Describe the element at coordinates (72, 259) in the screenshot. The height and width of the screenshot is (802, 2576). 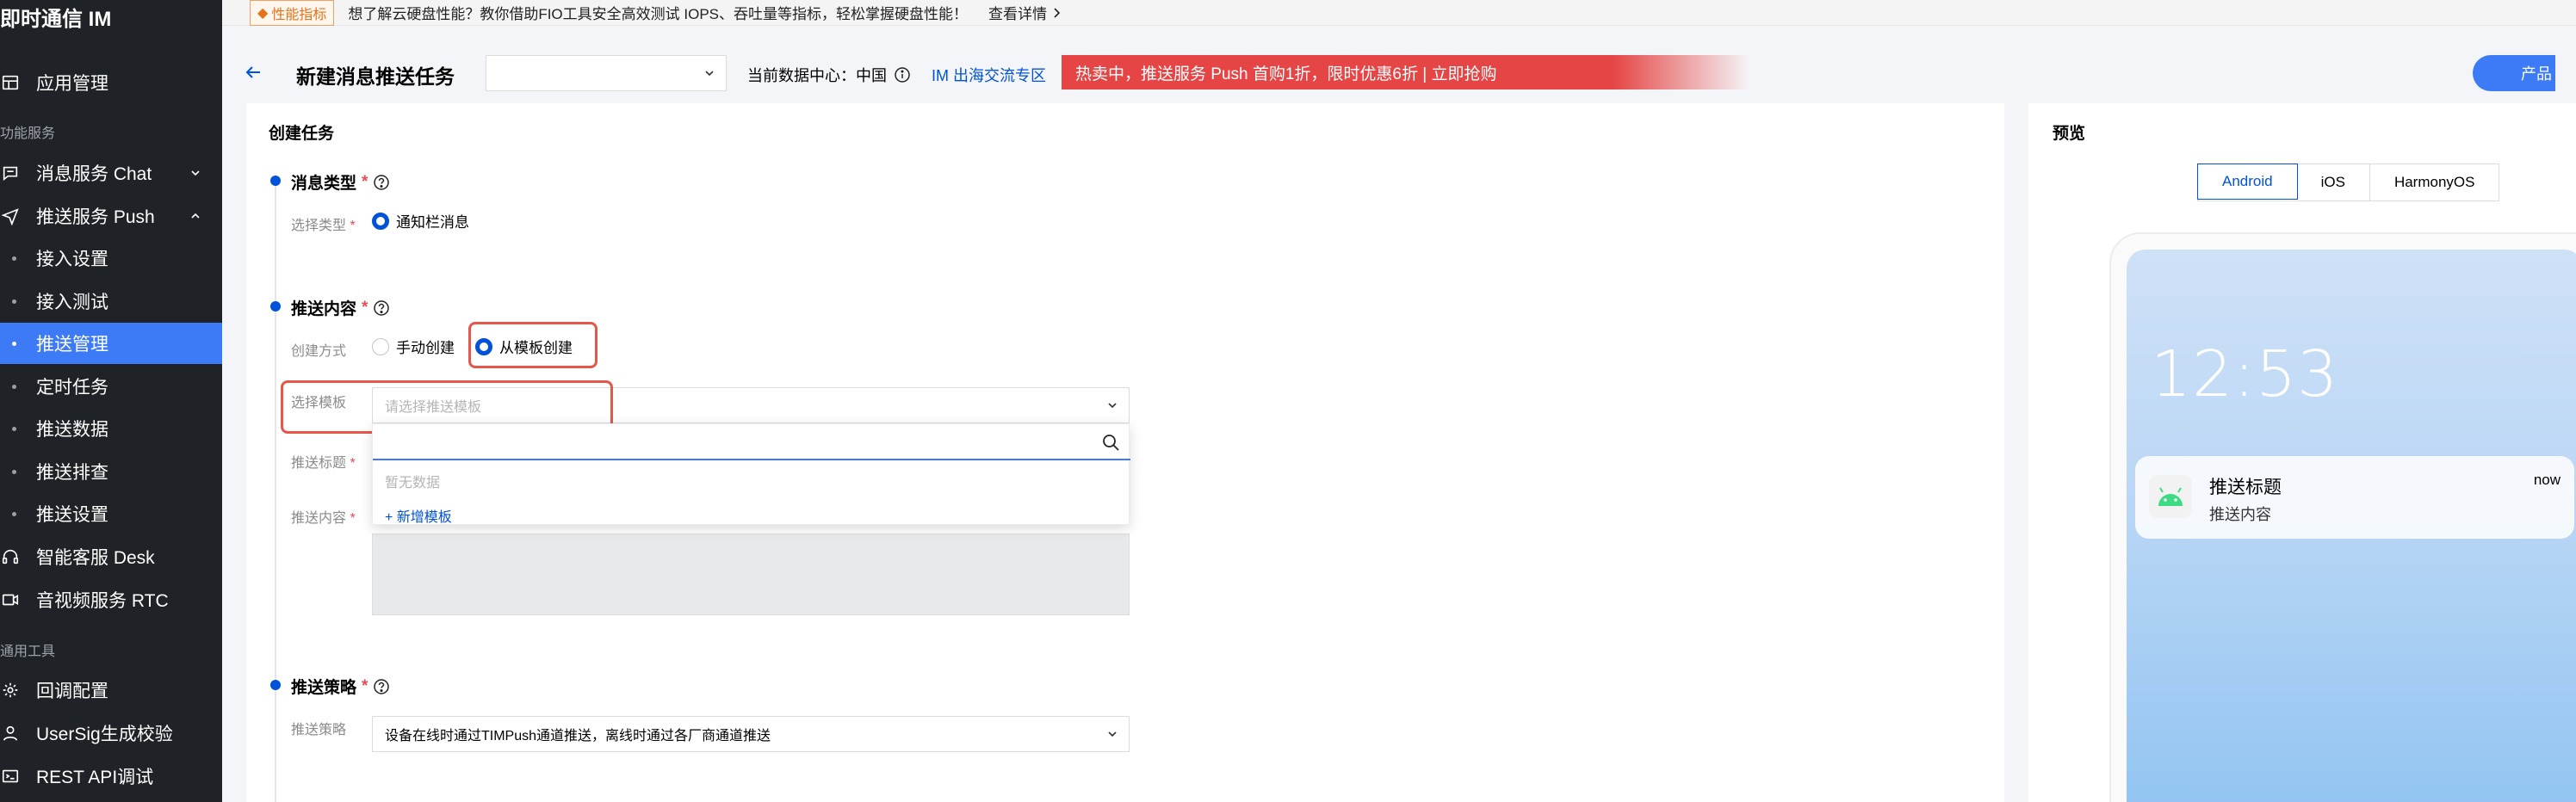
I see `sidebar-subitem-label: 接入设置` at that location.